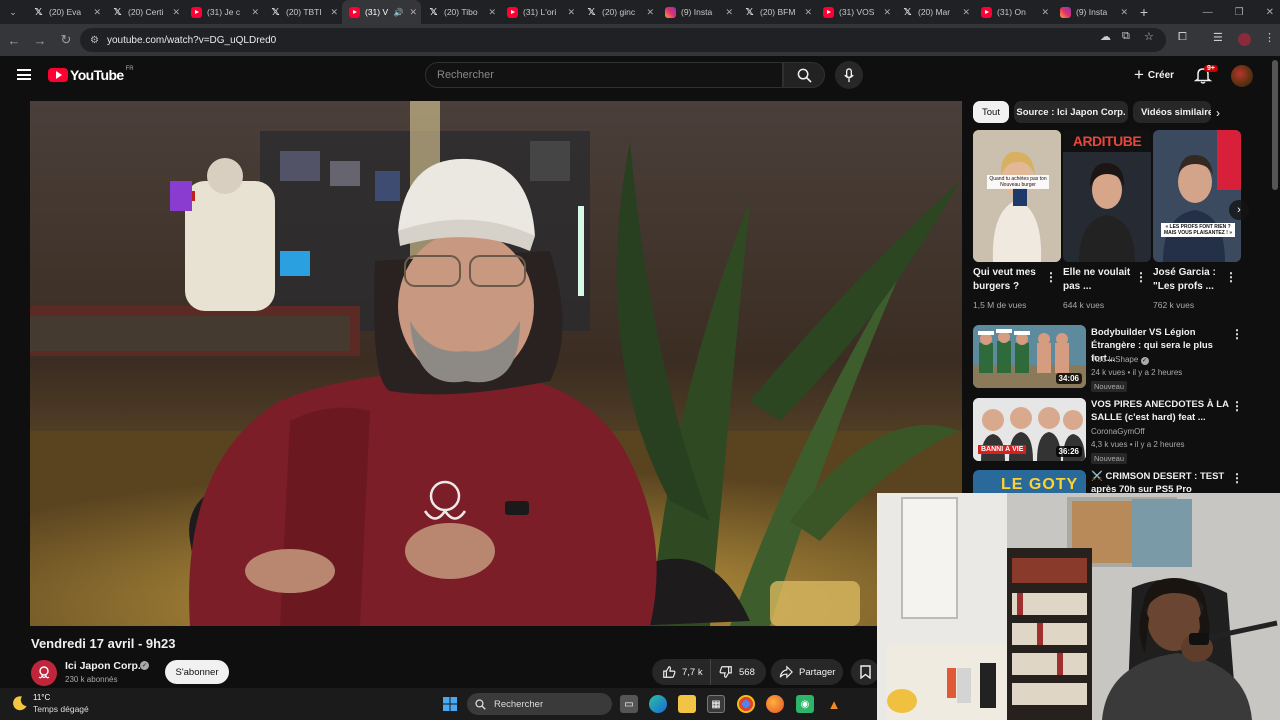 This screenshot has height=720, width=1280. Describe the element at coordinates (1029, 481) in the screenshot. I see `related-thumbnail-3: LE GOTY ?` at that location.